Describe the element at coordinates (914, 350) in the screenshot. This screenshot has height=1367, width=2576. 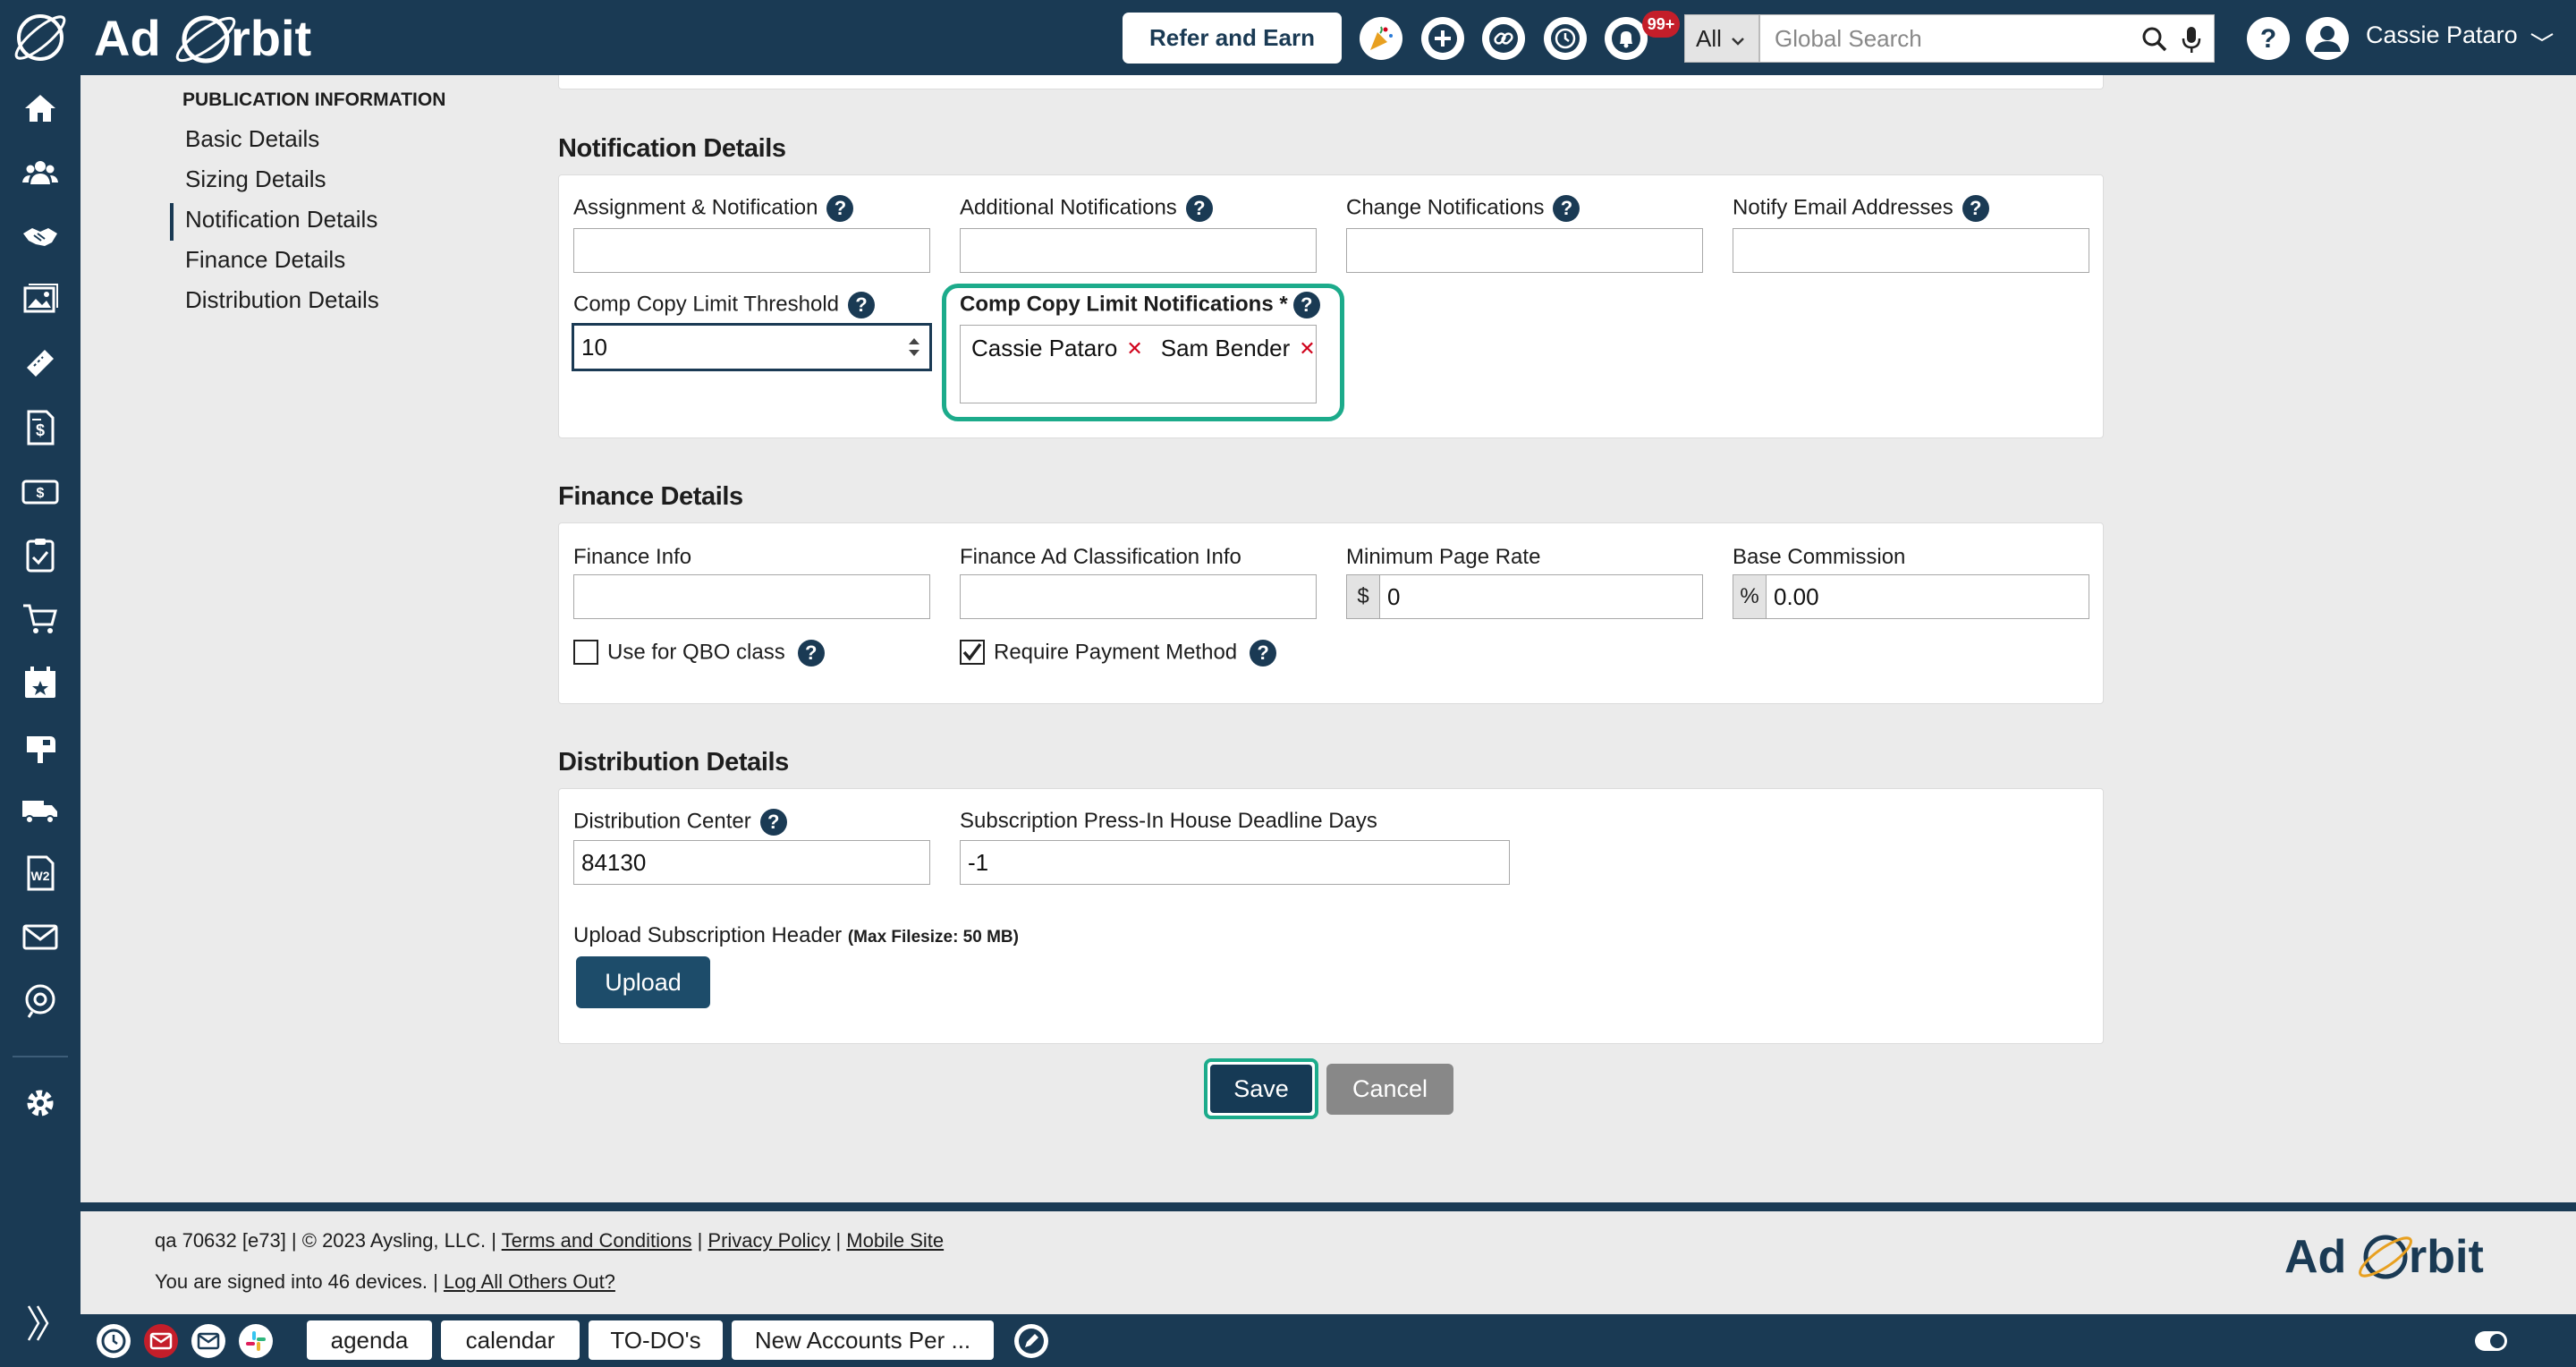
I see `number-spinner-icon` at that location.